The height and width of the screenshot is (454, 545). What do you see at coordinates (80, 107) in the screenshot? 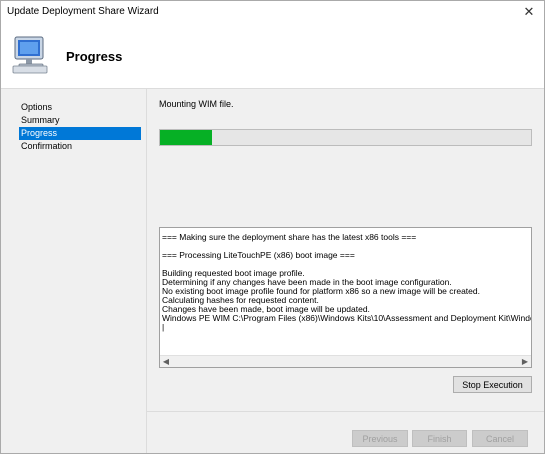
I see `step-options: Options` at bounding box center [80, 107].